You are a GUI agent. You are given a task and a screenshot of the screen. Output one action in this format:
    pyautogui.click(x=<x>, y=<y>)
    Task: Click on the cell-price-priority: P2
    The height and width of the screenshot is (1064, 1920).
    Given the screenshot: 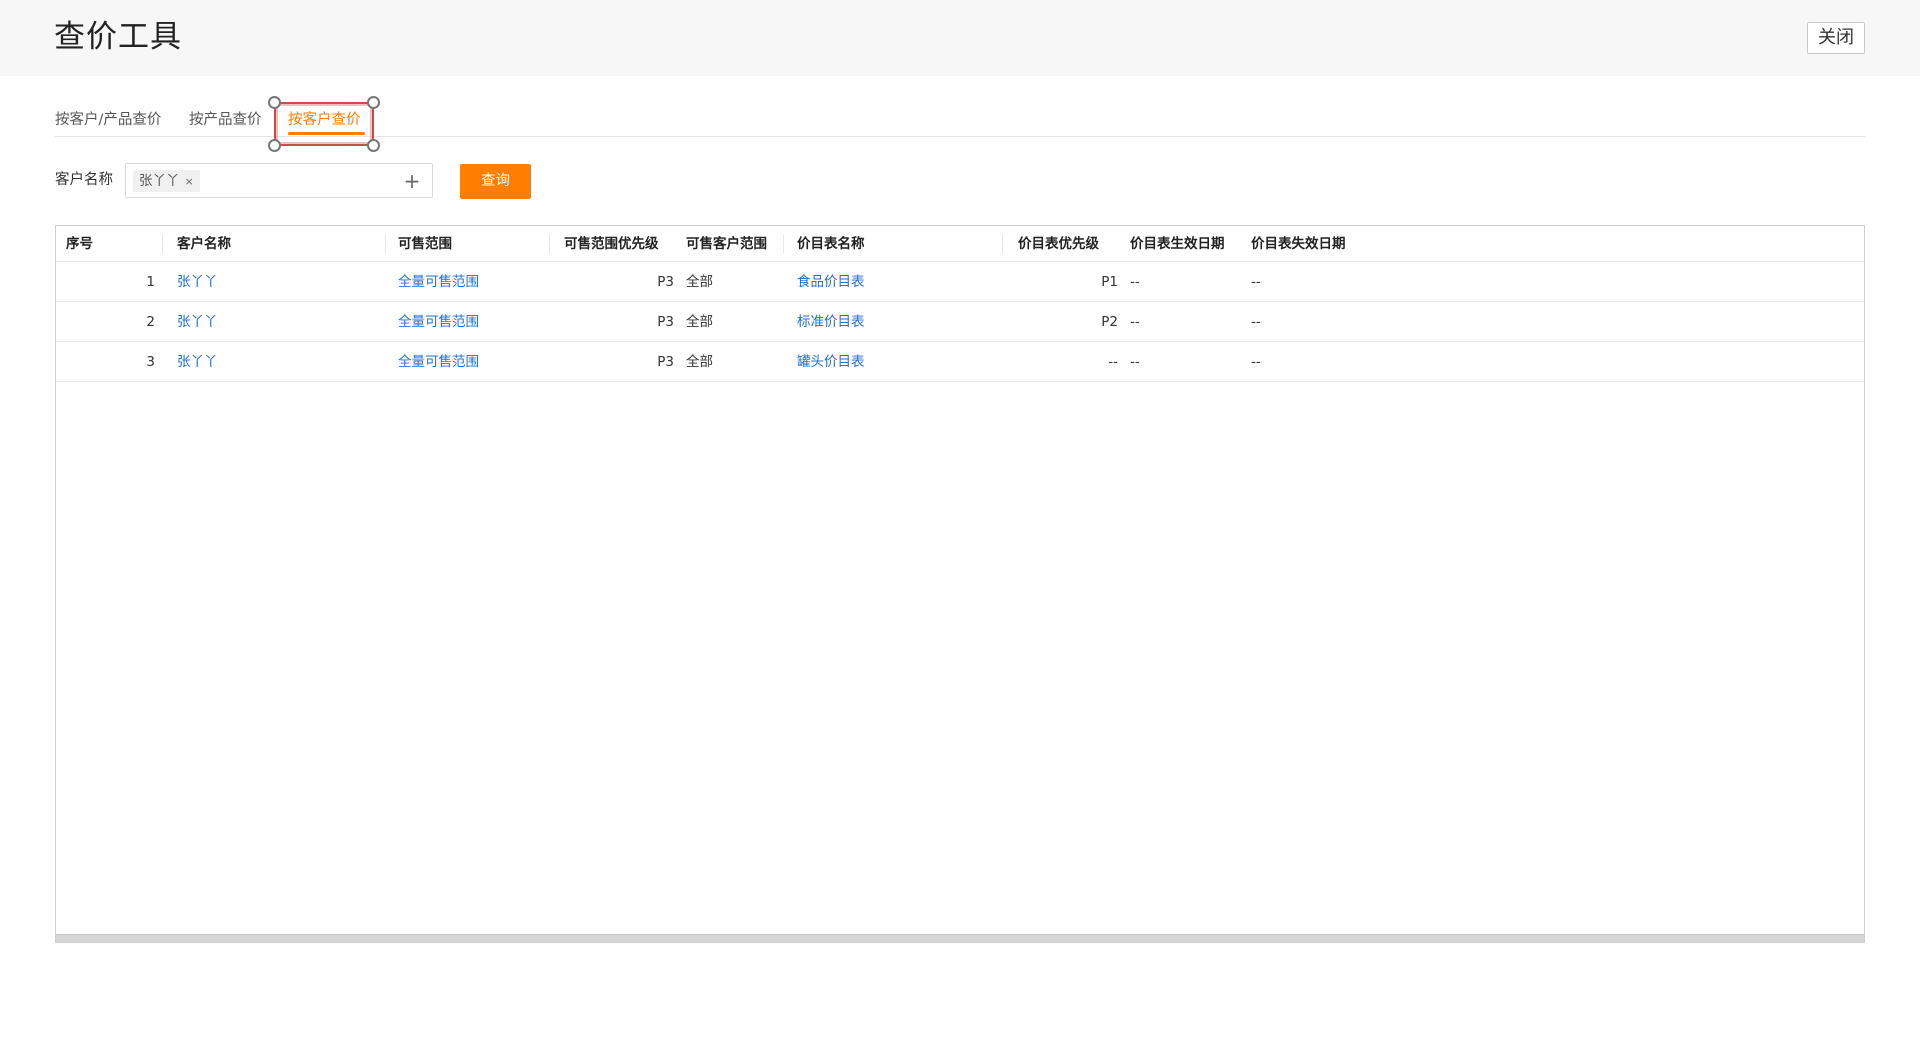 What is the action you would take?
    pyautogui.click(x=1109, y=322)
    